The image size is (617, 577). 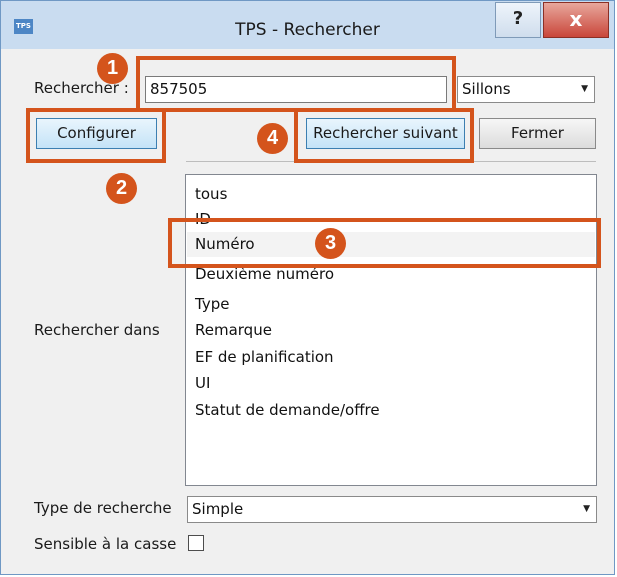 I want to click on callout-badge-2: 2, so click(x=121, y=188).